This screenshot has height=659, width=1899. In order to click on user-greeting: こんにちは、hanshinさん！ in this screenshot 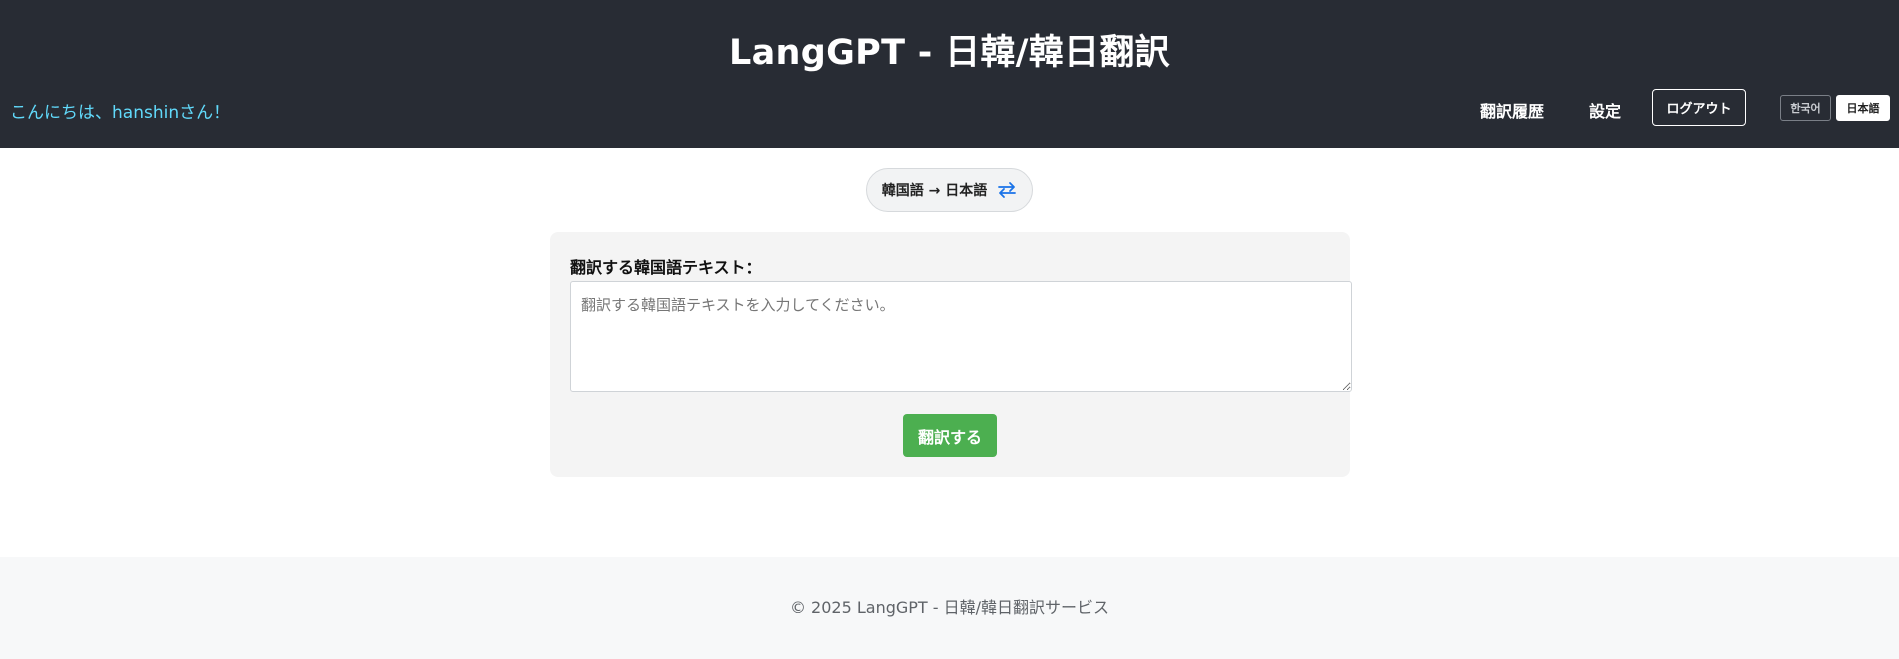, I will do `click(120, 113)`.